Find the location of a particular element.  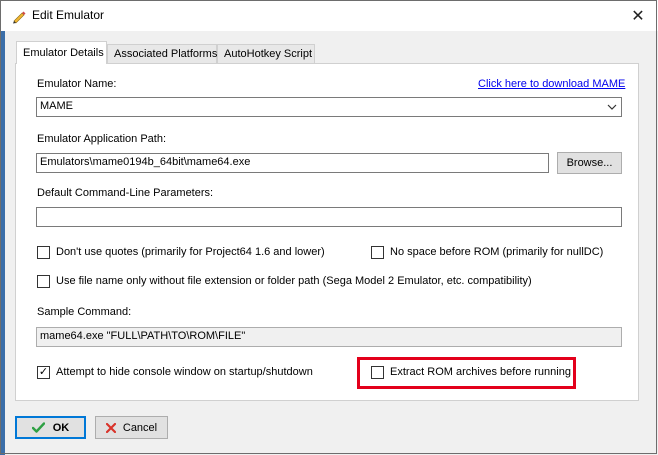

no-quotes-checkbox is located at coordinates (43, 252).